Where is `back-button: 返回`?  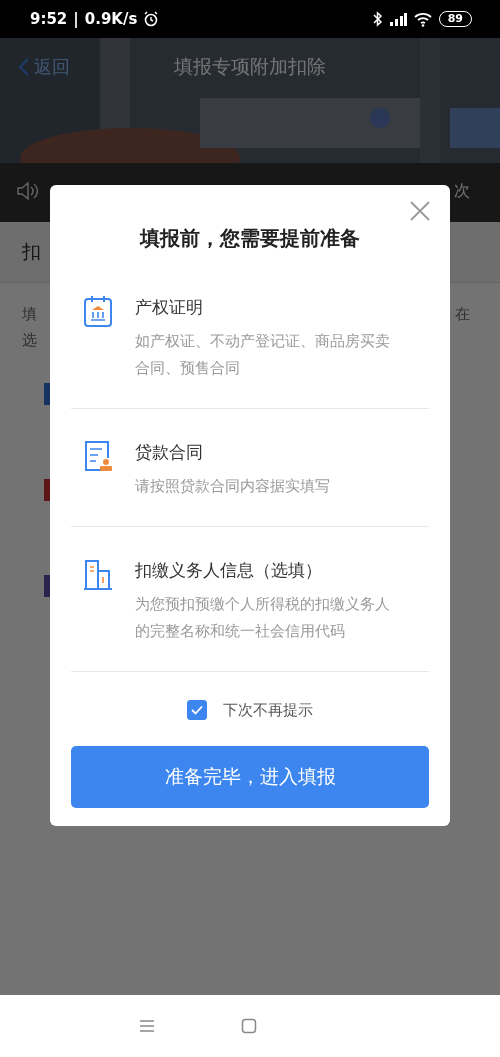
back-button: 返回 is located at coordinates (44, 67).